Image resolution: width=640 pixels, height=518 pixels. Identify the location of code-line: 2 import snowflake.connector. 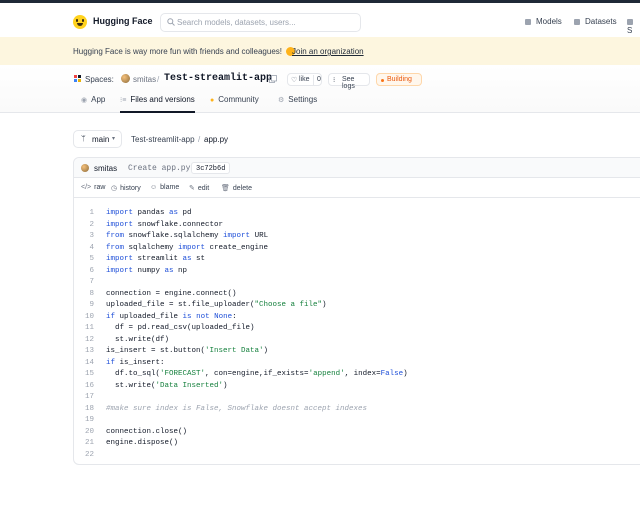
(357, 226).